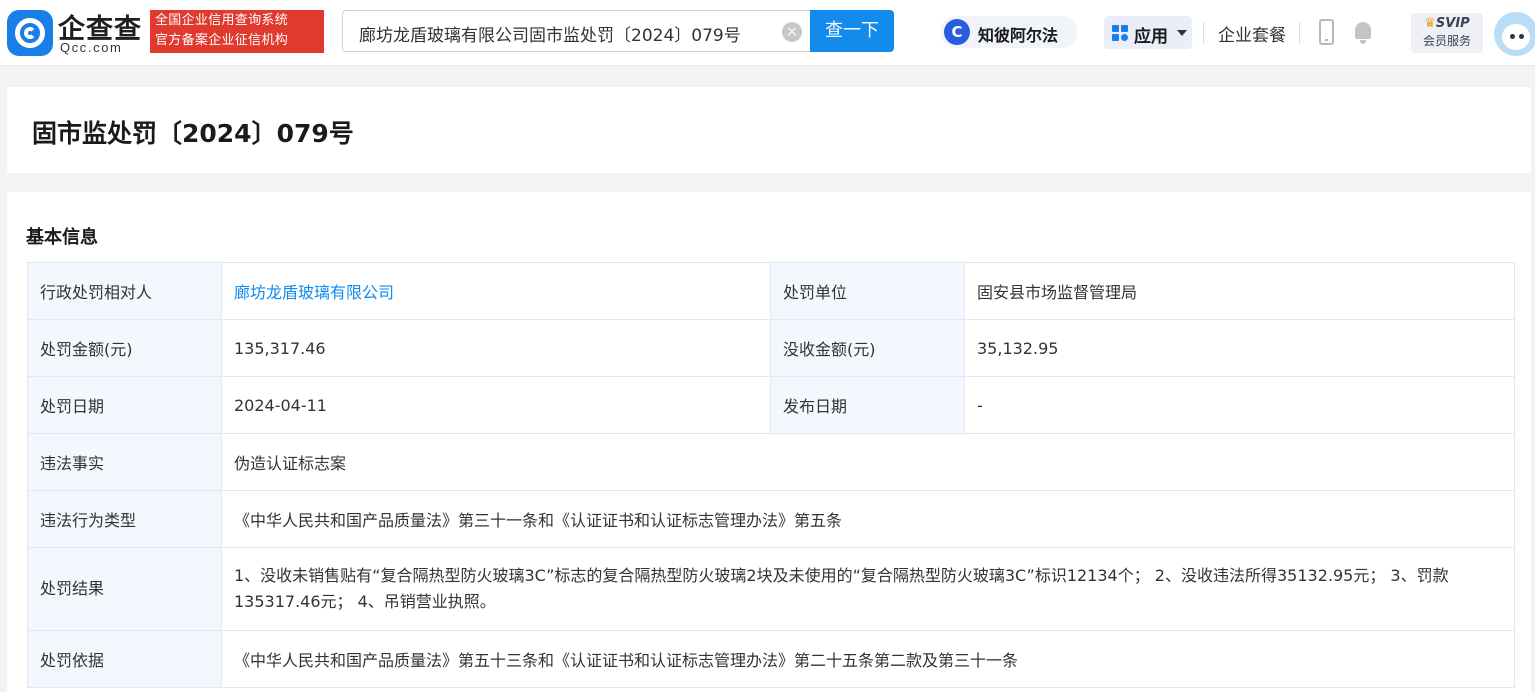 The image size is (1535, 692). I want to click on search-button: 查一下, so click(852, 31).